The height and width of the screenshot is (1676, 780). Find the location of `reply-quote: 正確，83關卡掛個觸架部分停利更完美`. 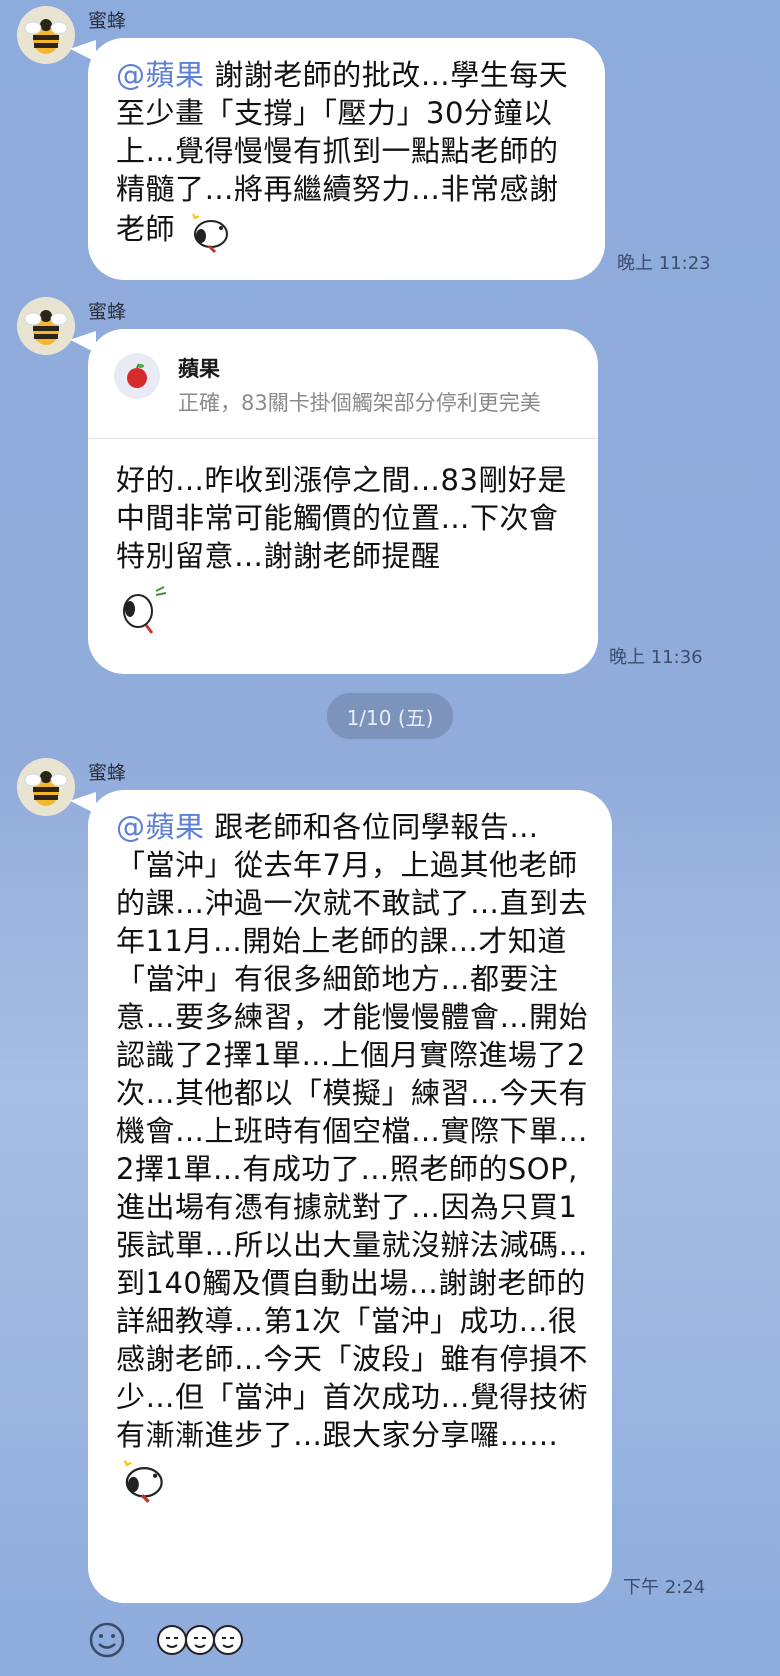

reply-quote: 正確，83關卡掛個觸架部分停利更完美 is located at coordinates (359, 403).